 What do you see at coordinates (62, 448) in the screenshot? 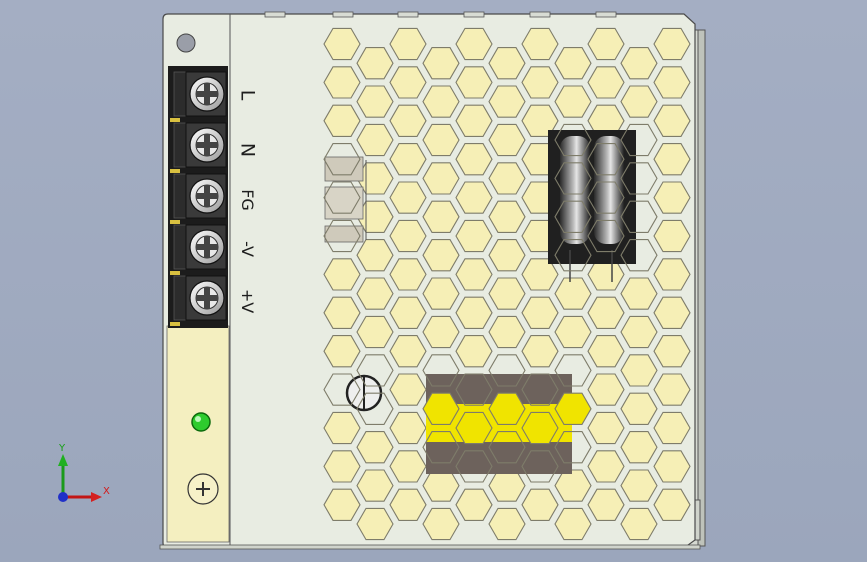
I see `triad-y-label: Y` at bounding box center [62, 448].